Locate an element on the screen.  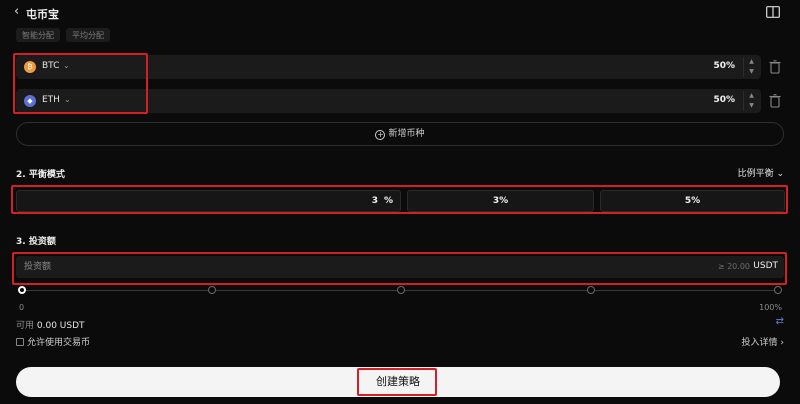
coin-selector-eth: ETH is located at coordinates (51, 100).